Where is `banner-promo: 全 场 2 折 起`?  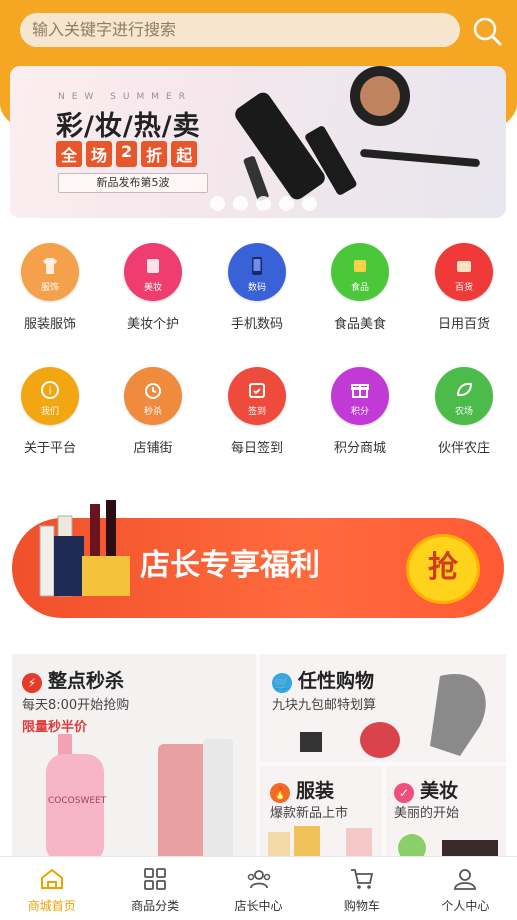 banner-promo: 全 场 2 折 起 is located at coordinates (127, 154).